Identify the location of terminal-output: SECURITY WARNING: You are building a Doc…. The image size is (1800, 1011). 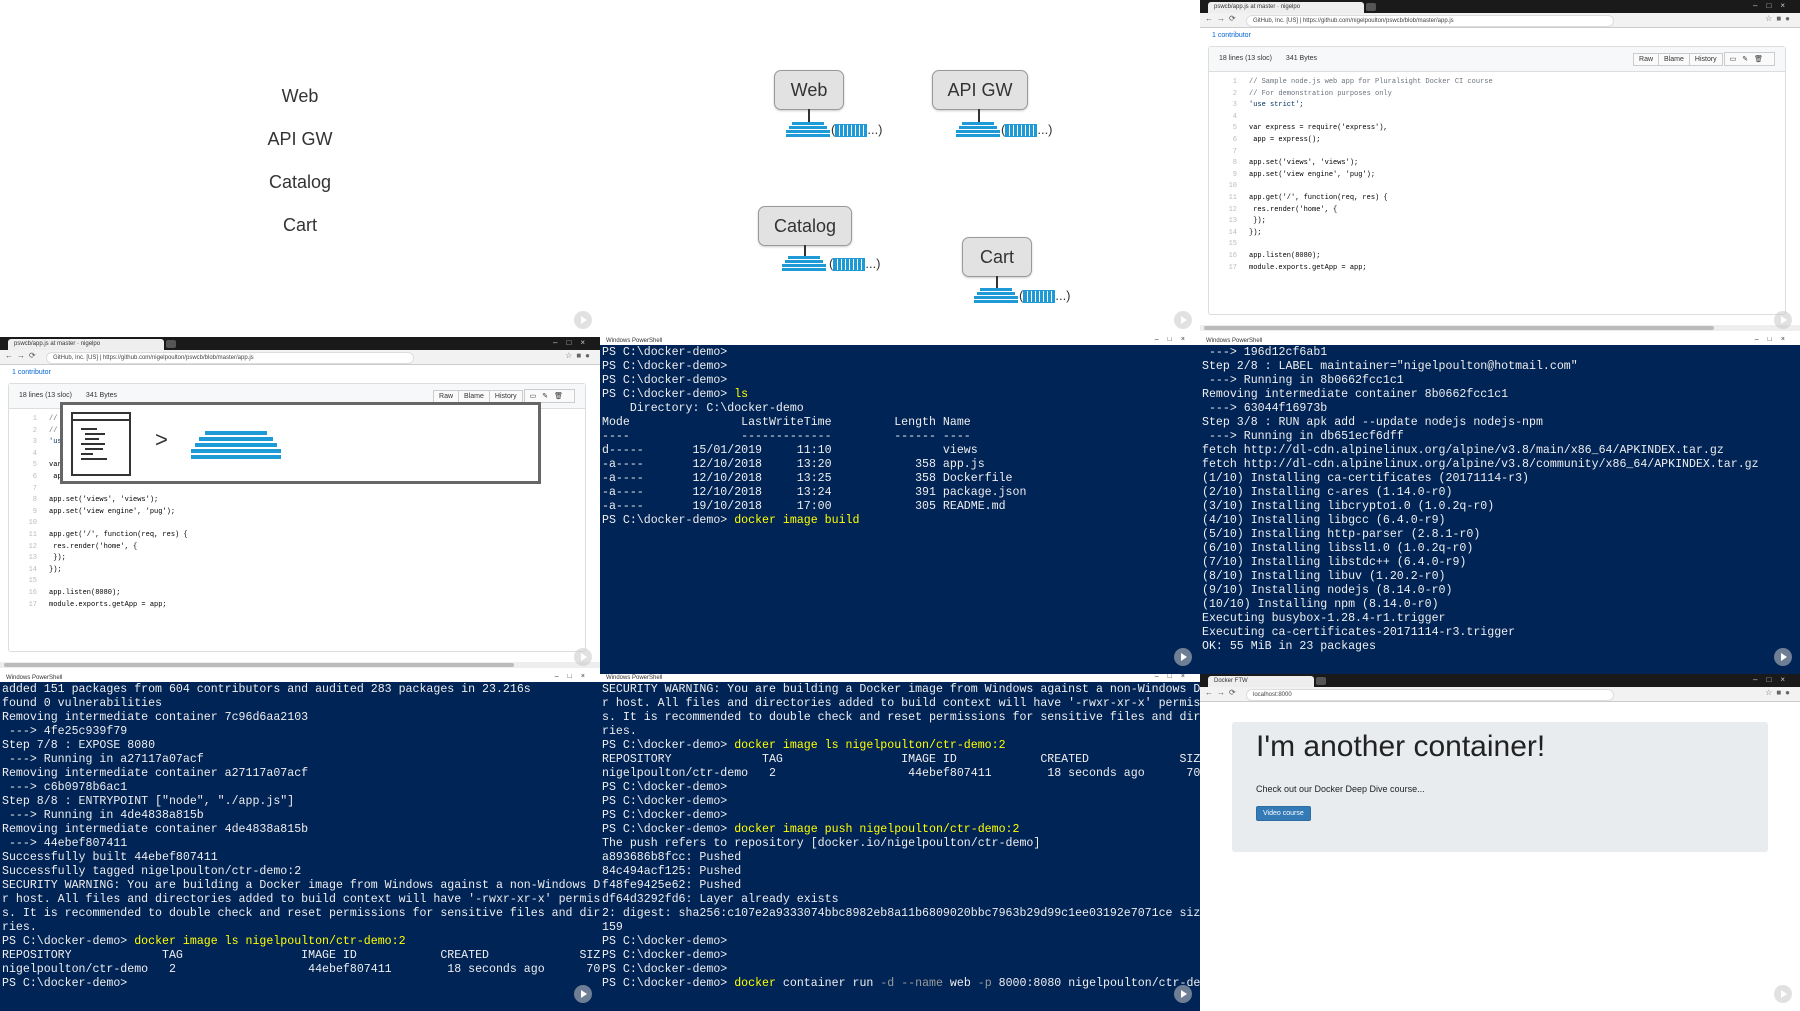
(900, 847).